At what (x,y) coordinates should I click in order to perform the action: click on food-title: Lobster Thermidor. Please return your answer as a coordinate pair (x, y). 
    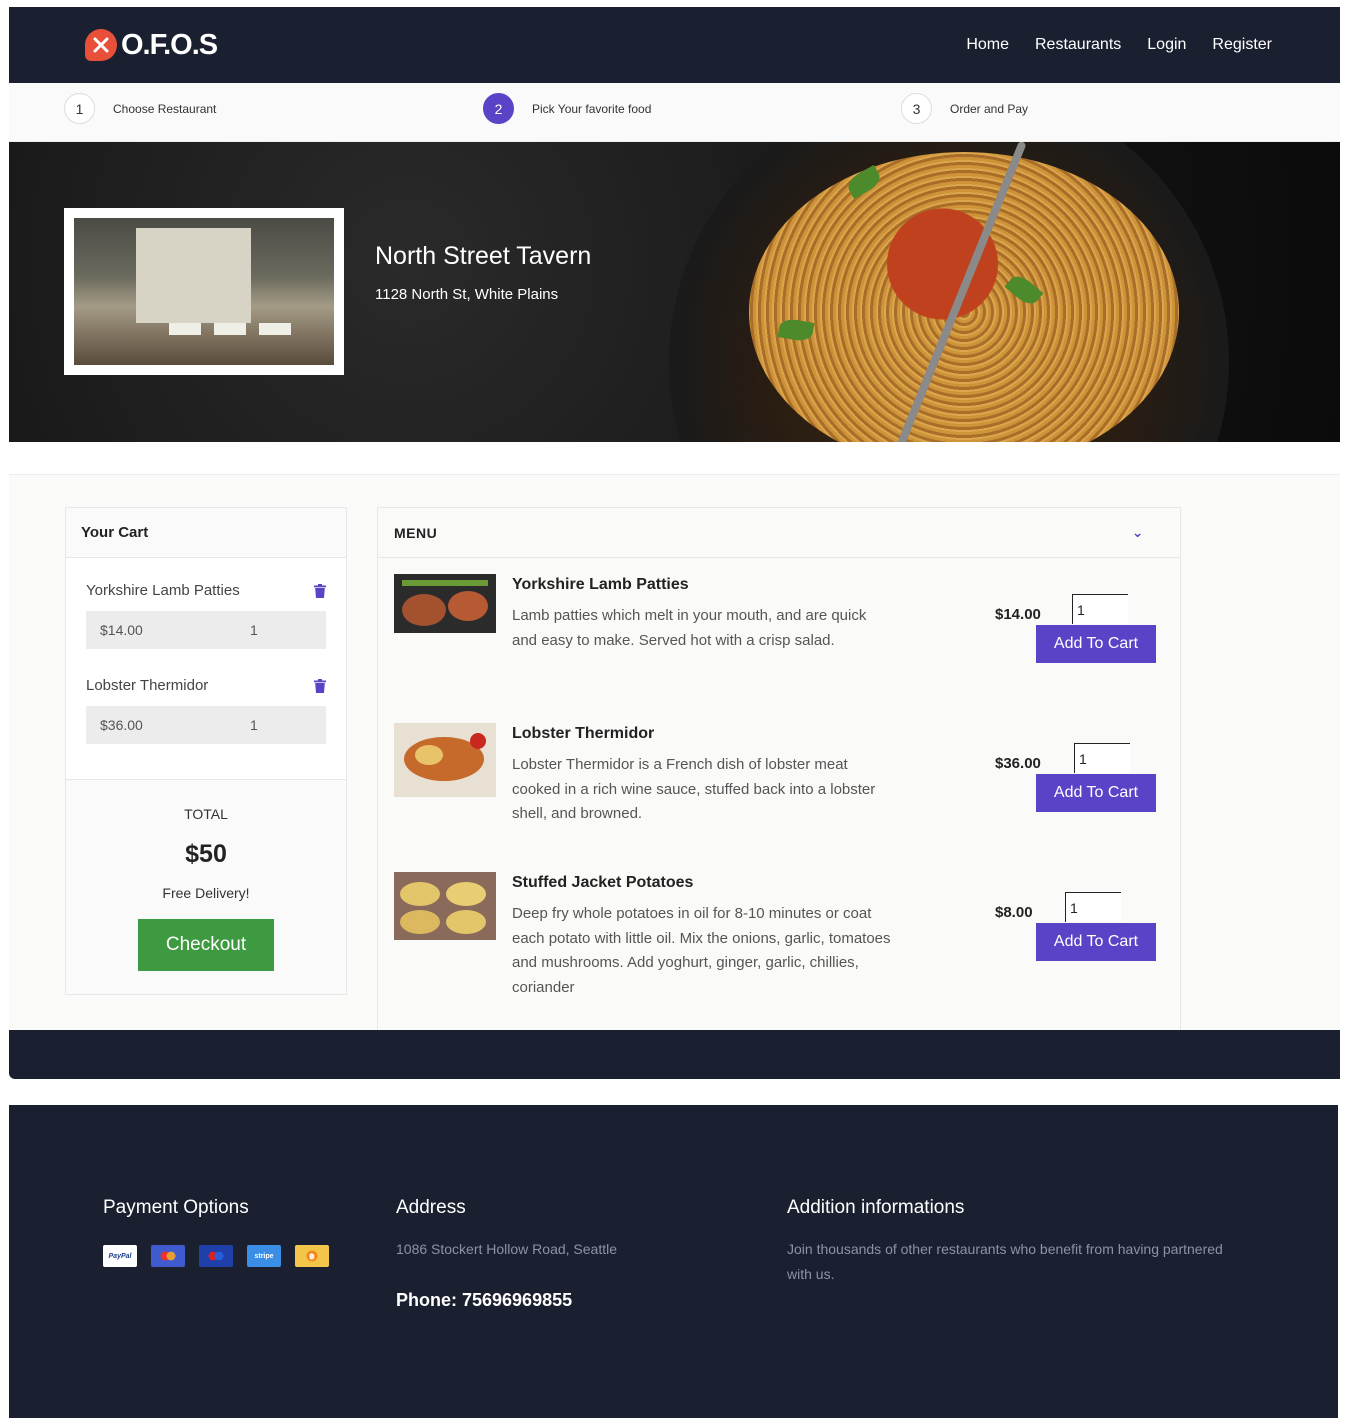
    Looking at the image, I should click on (583, 733).